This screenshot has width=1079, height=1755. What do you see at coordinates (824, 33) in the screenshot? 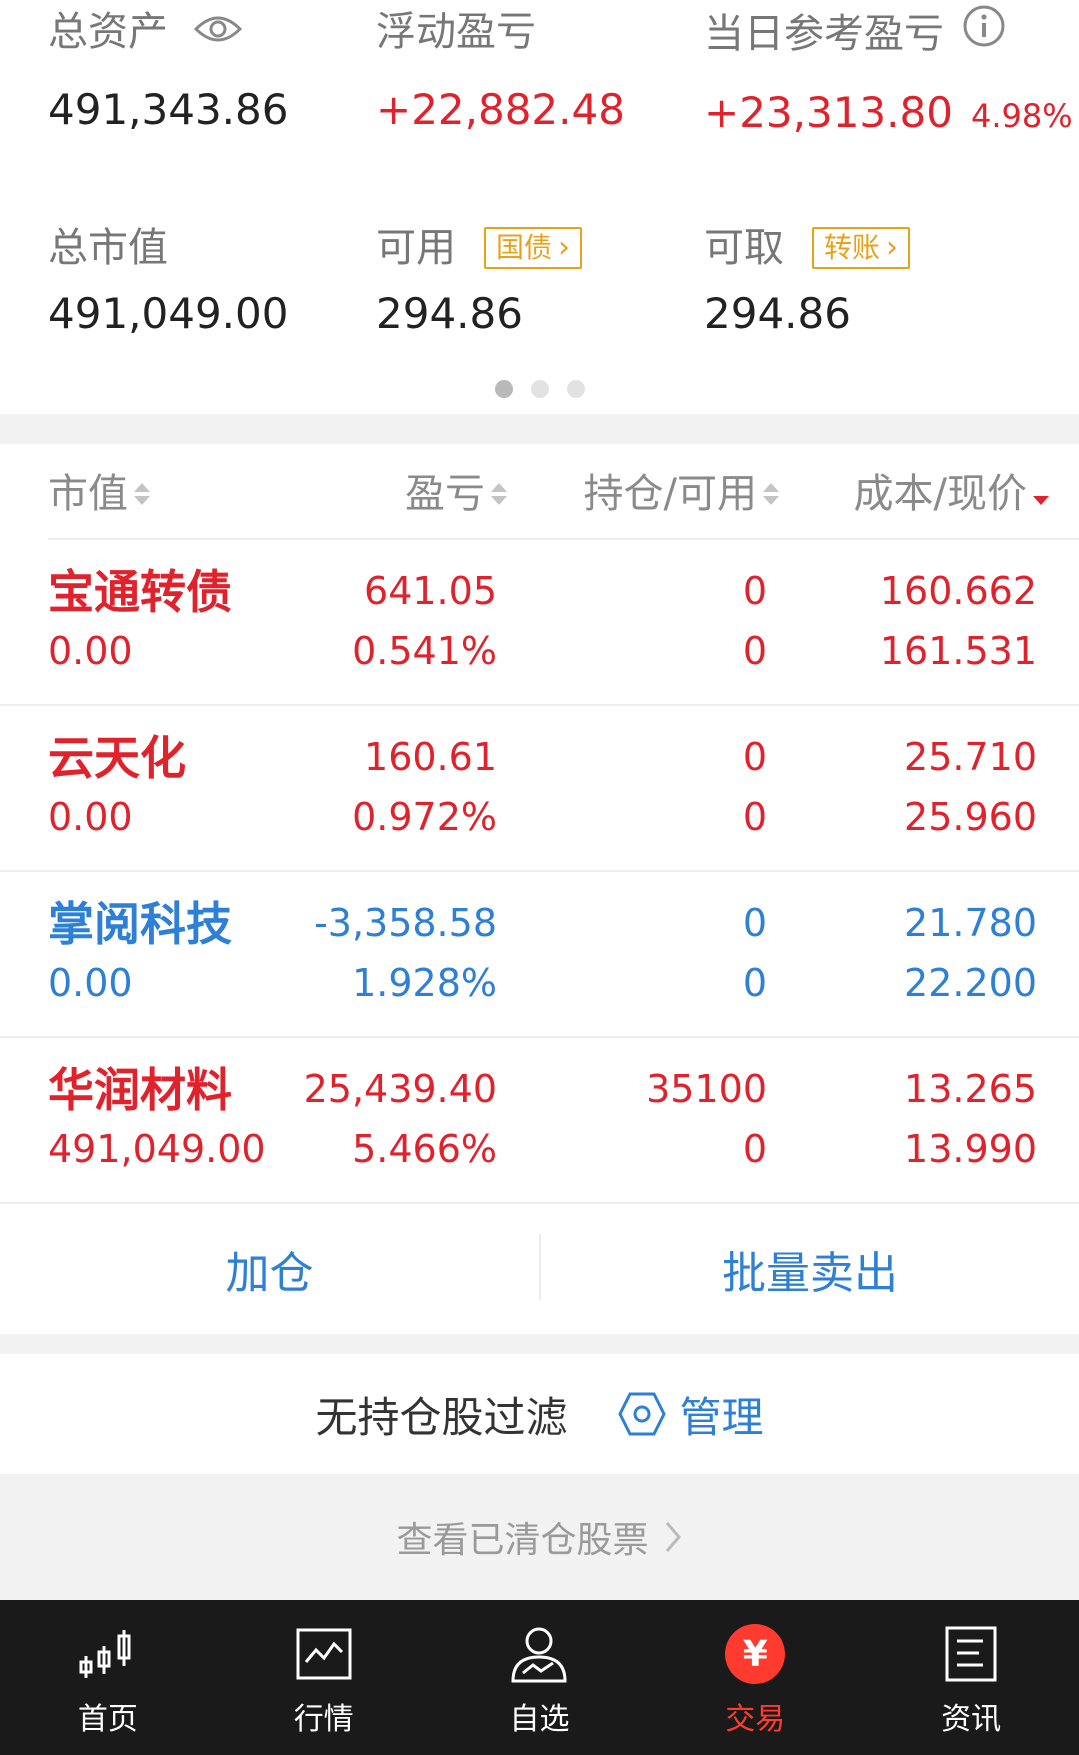
I see `daily-pl-label: 当日参考盈亏` at bounding box center [824, 33].